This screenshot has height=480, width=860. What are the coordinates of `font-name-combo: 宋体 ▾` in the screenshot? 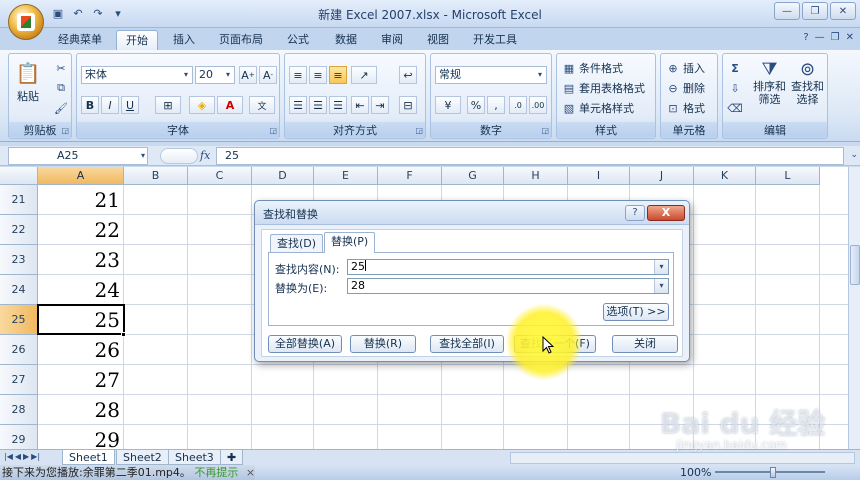 It's located at (137, 75).